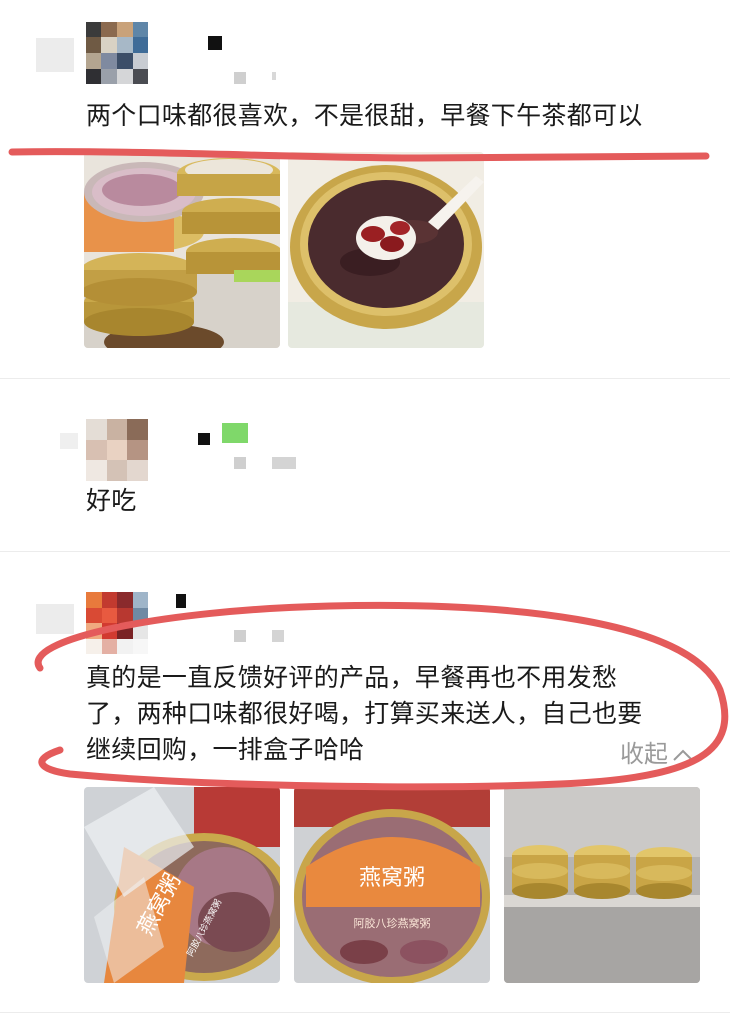 This screenshot has width=730, height=1025. Describe the element at coordinates (352, 677) in the screenshot. I see `review-text-line-1: 真的是一直反馈好评的产品，早餐再也不用发愁` at that location.